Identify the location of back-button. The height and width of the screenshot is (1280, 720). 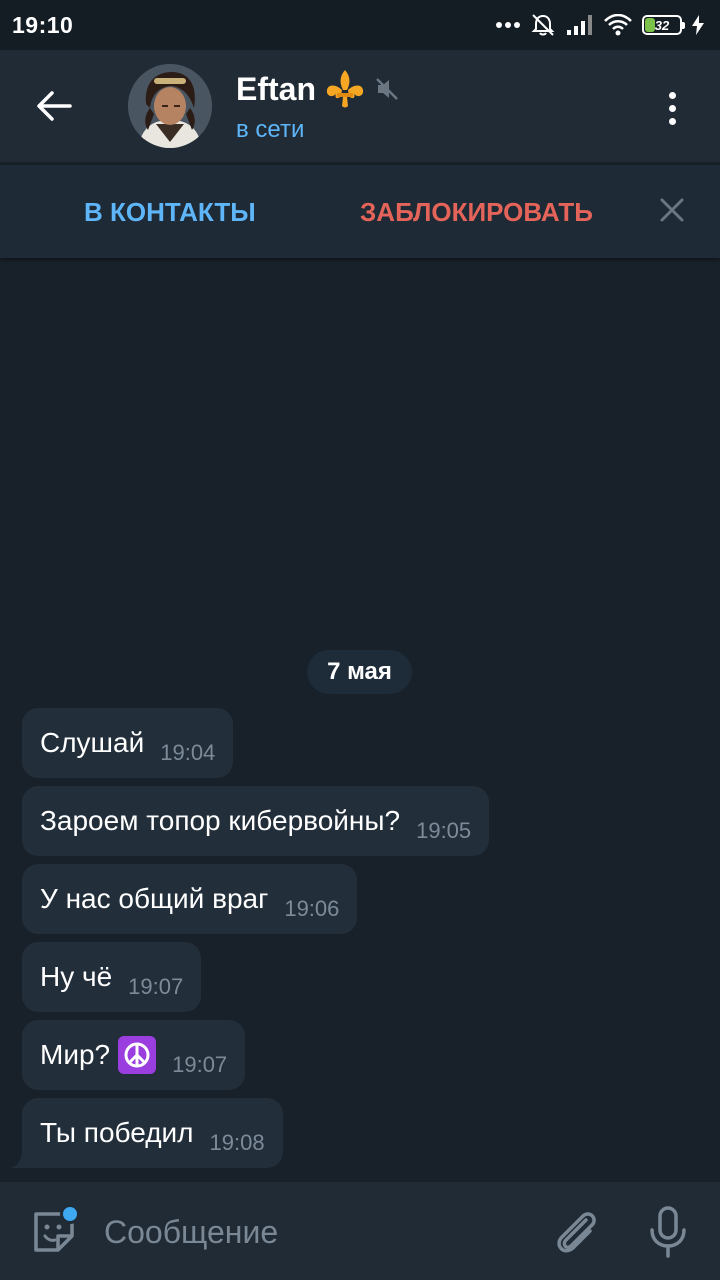
(54, 106).